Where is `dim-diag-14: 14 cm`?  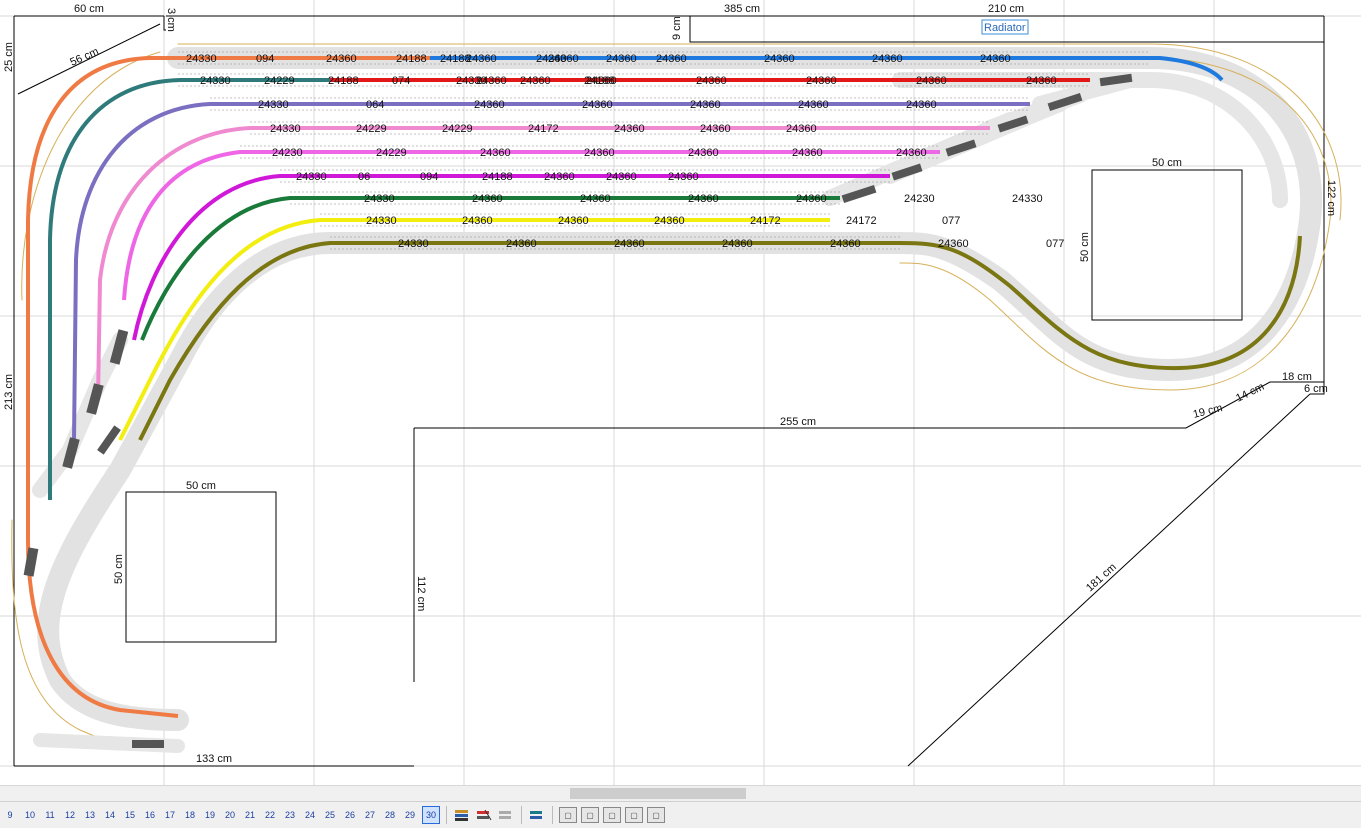
dim-diag-14: 14 cm is located at coordinates (1250, 393).